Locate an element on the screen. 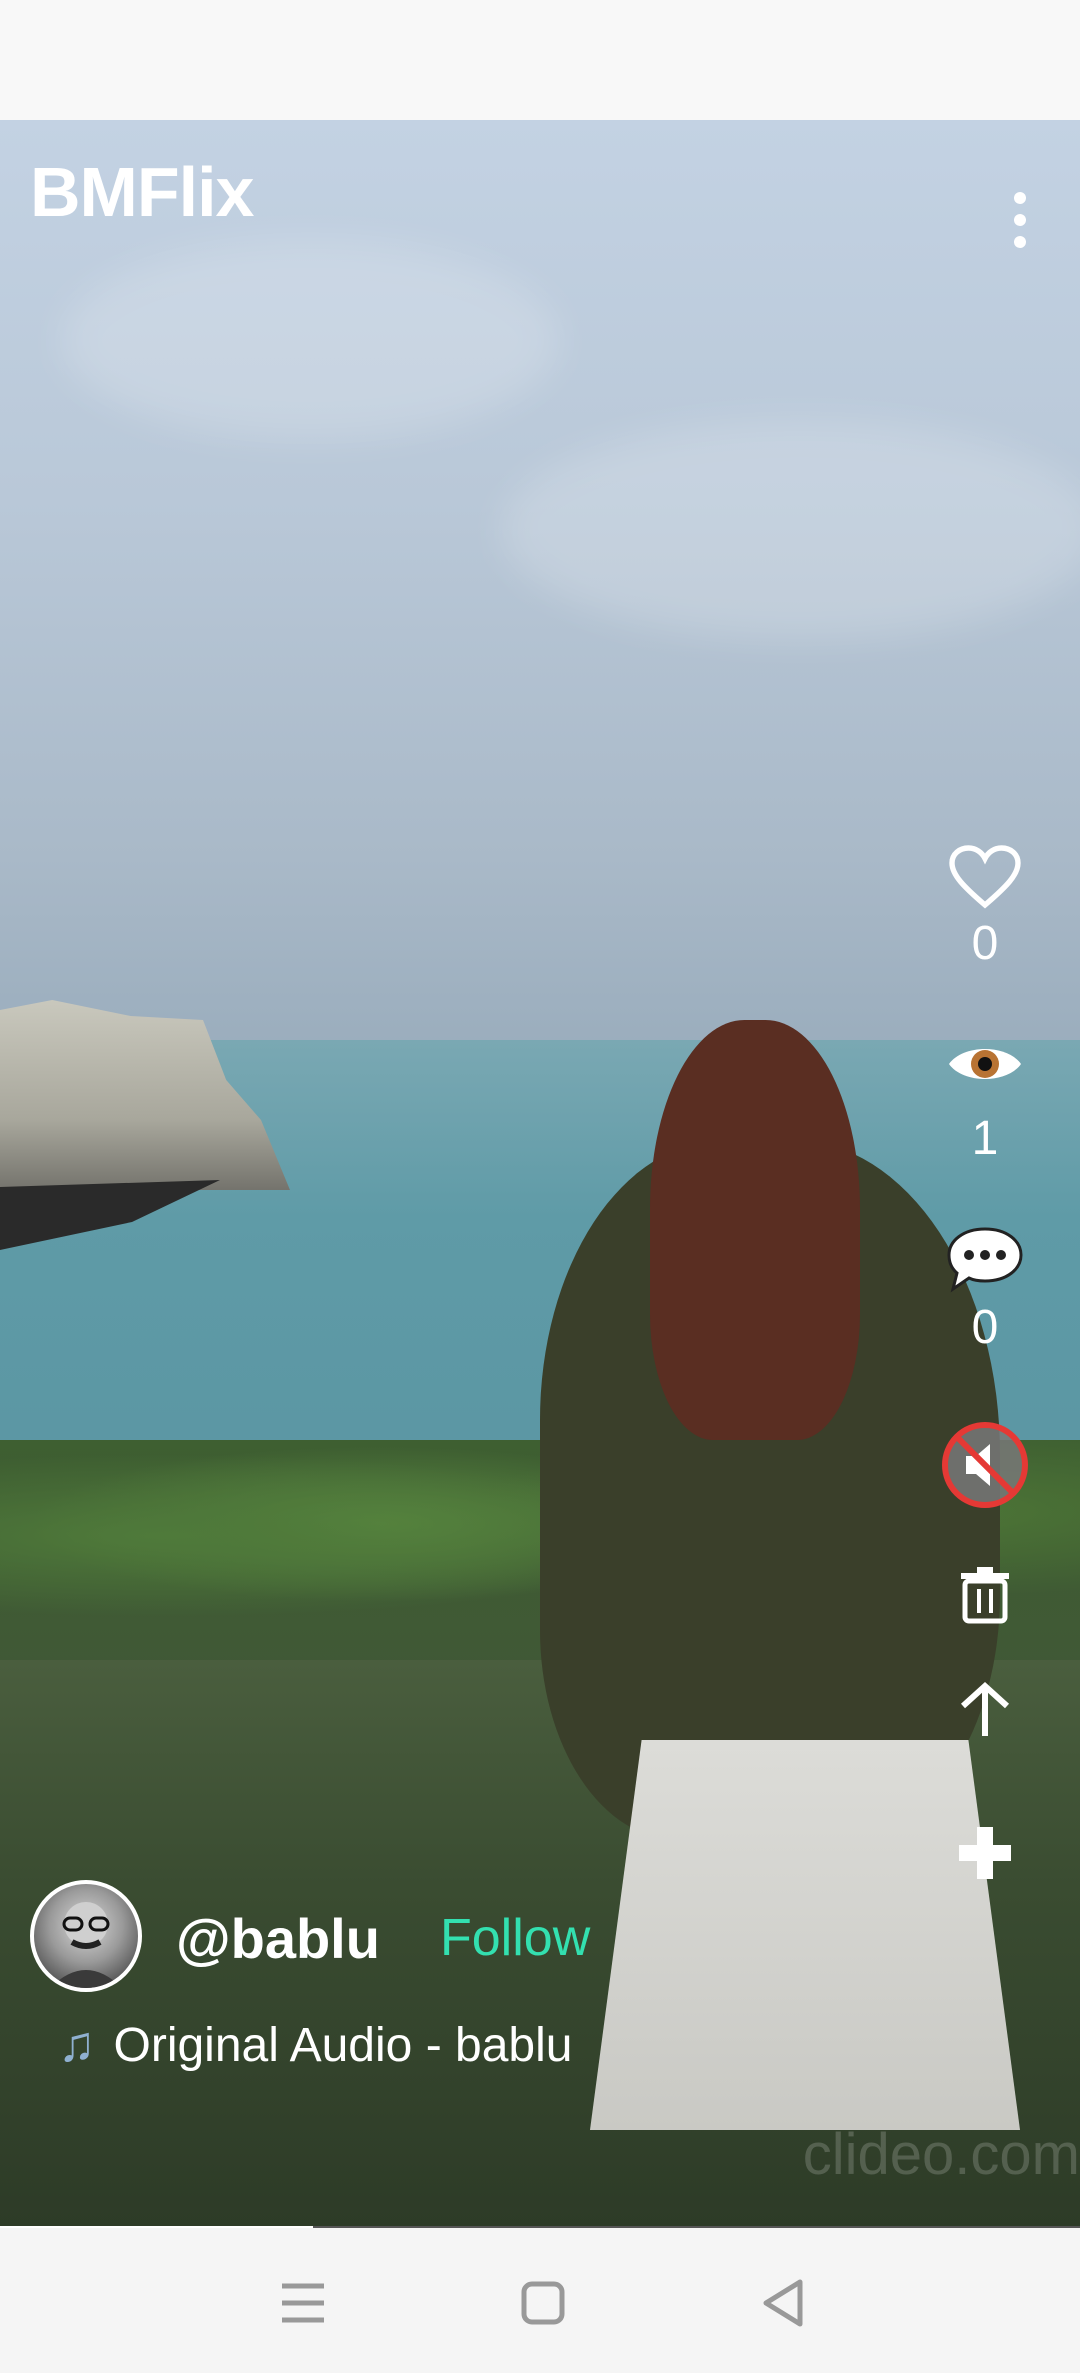  recent-apps-button is located at coordinates (303, 2303).